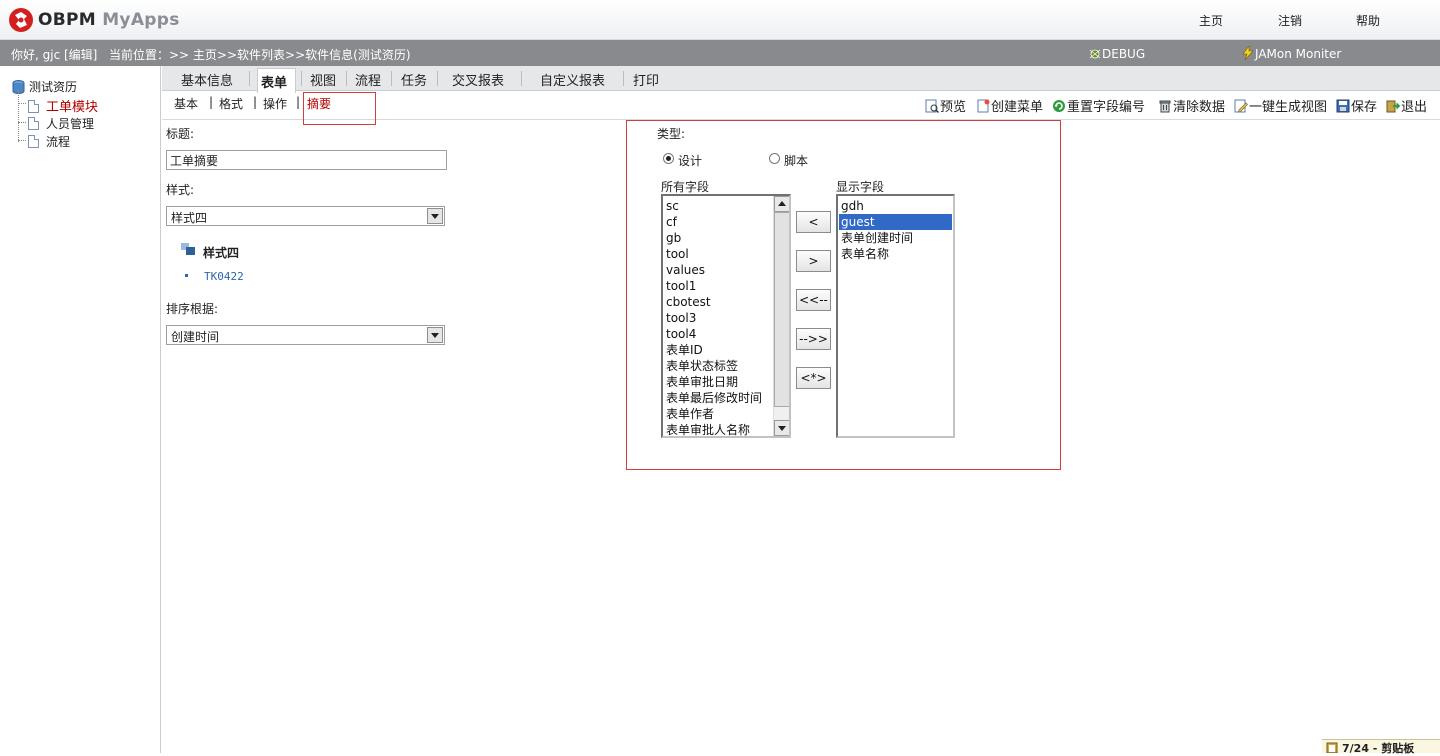 Image resolution: width=1440 pixels, height=756 pixels. Describe the element at coordinates (1191, 105) in the screenshot. I see `clear-data-button: 清除数据` at that location.